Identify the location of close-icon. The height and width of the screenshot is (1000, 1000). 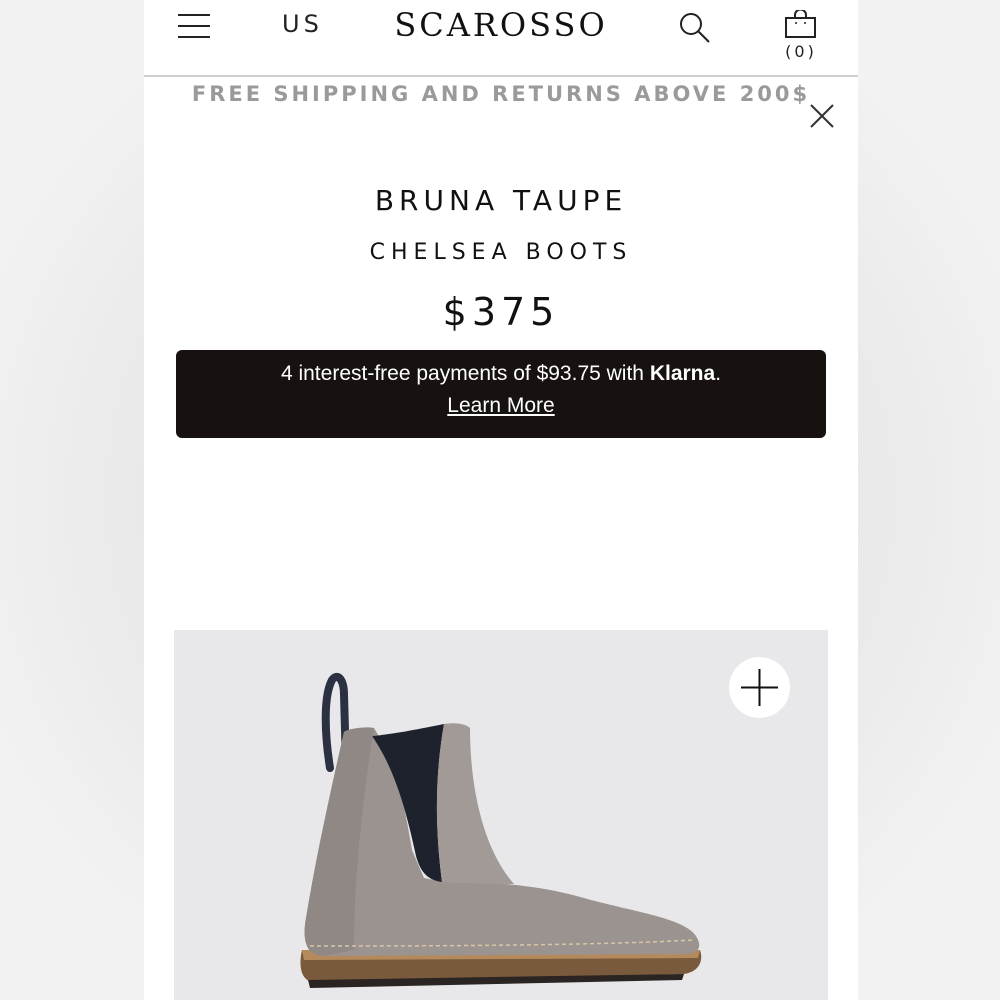
(822, 116).